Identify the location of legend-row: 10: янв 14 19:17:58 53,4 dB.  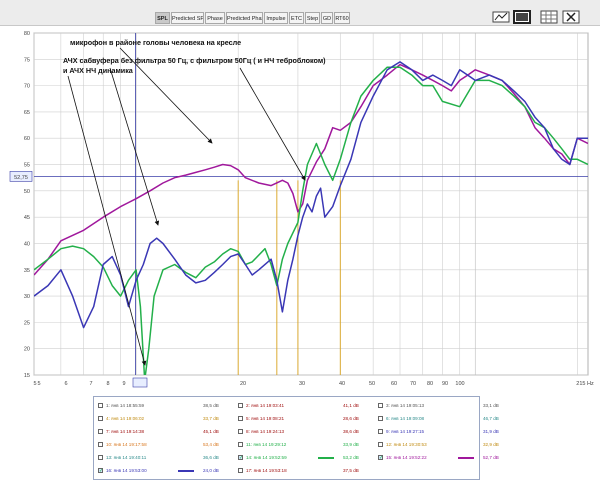
(166, 444).